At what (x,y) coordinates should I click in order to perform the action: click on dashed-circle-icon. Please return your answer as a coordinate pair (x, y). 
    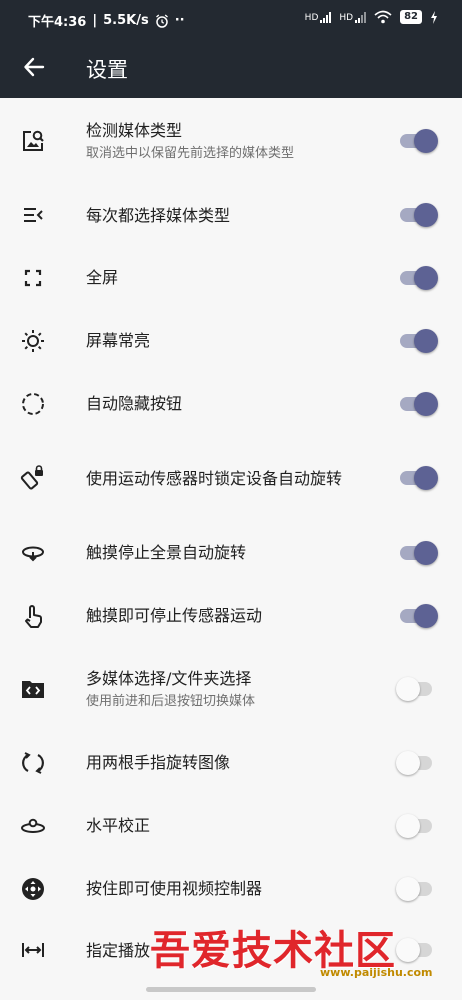
    Looking at the image, I should click on (33, 404).